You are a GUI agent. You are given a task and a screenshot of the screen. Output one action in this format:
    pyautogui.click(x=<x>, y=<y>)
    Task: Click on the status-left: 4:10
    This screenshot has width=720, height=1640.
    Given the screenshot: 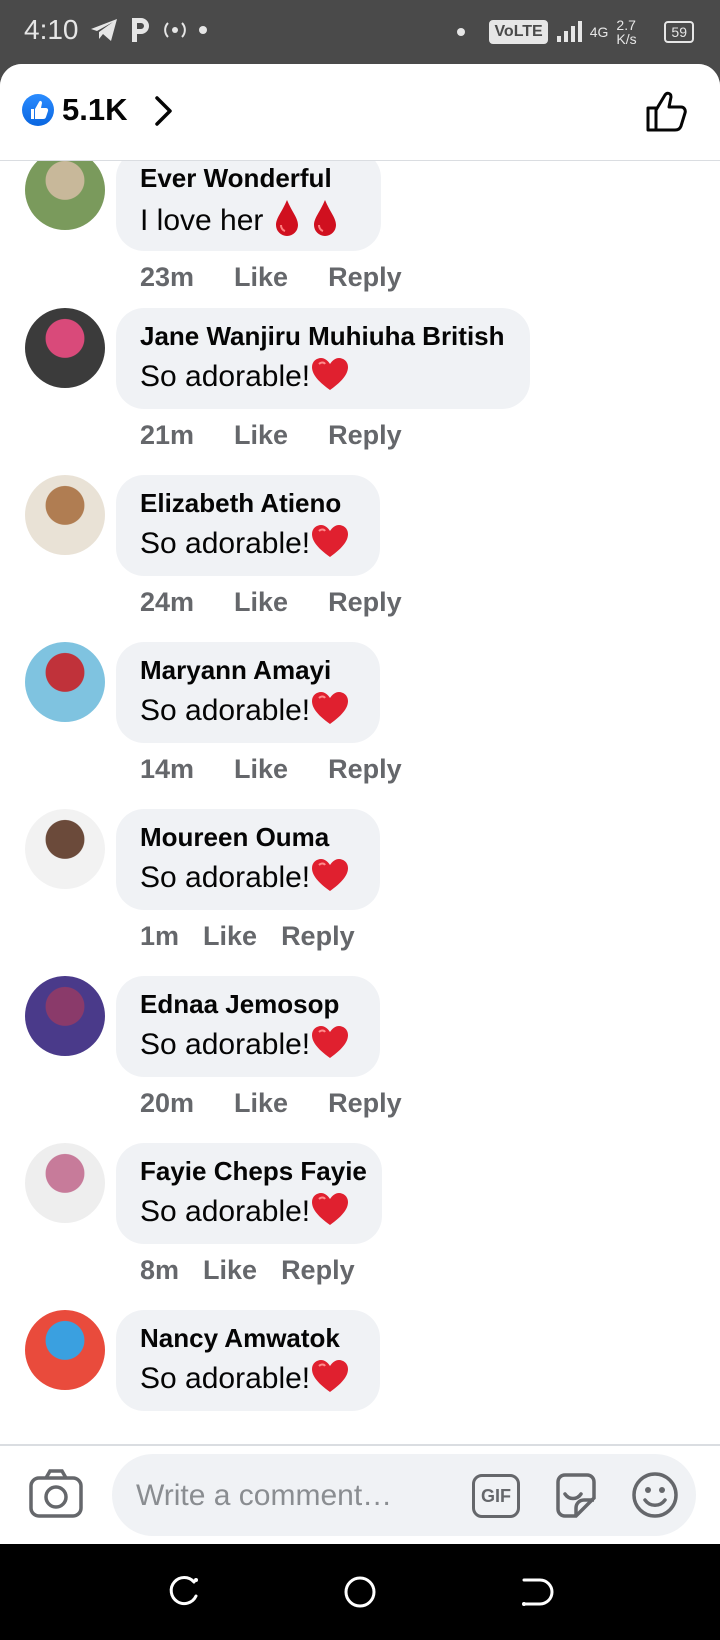 What is the action you would take?
    pyautogui.click(x=115, y=30)
    